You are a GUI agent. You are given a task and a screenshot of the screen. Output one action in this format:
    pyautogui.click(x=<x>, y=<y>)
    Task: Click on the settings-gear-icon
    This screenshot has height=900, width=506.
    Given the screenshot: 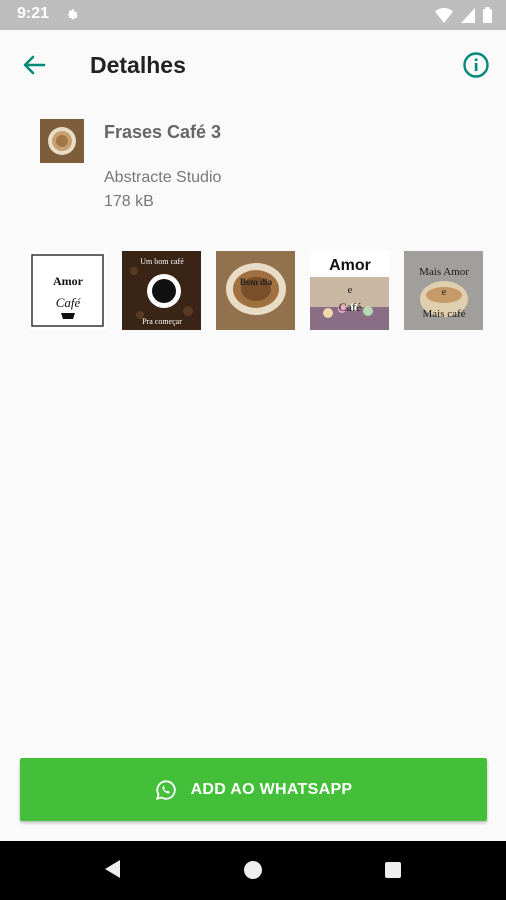 What is the action you would take?
    pyautogui.click(x=73, y=14)
    